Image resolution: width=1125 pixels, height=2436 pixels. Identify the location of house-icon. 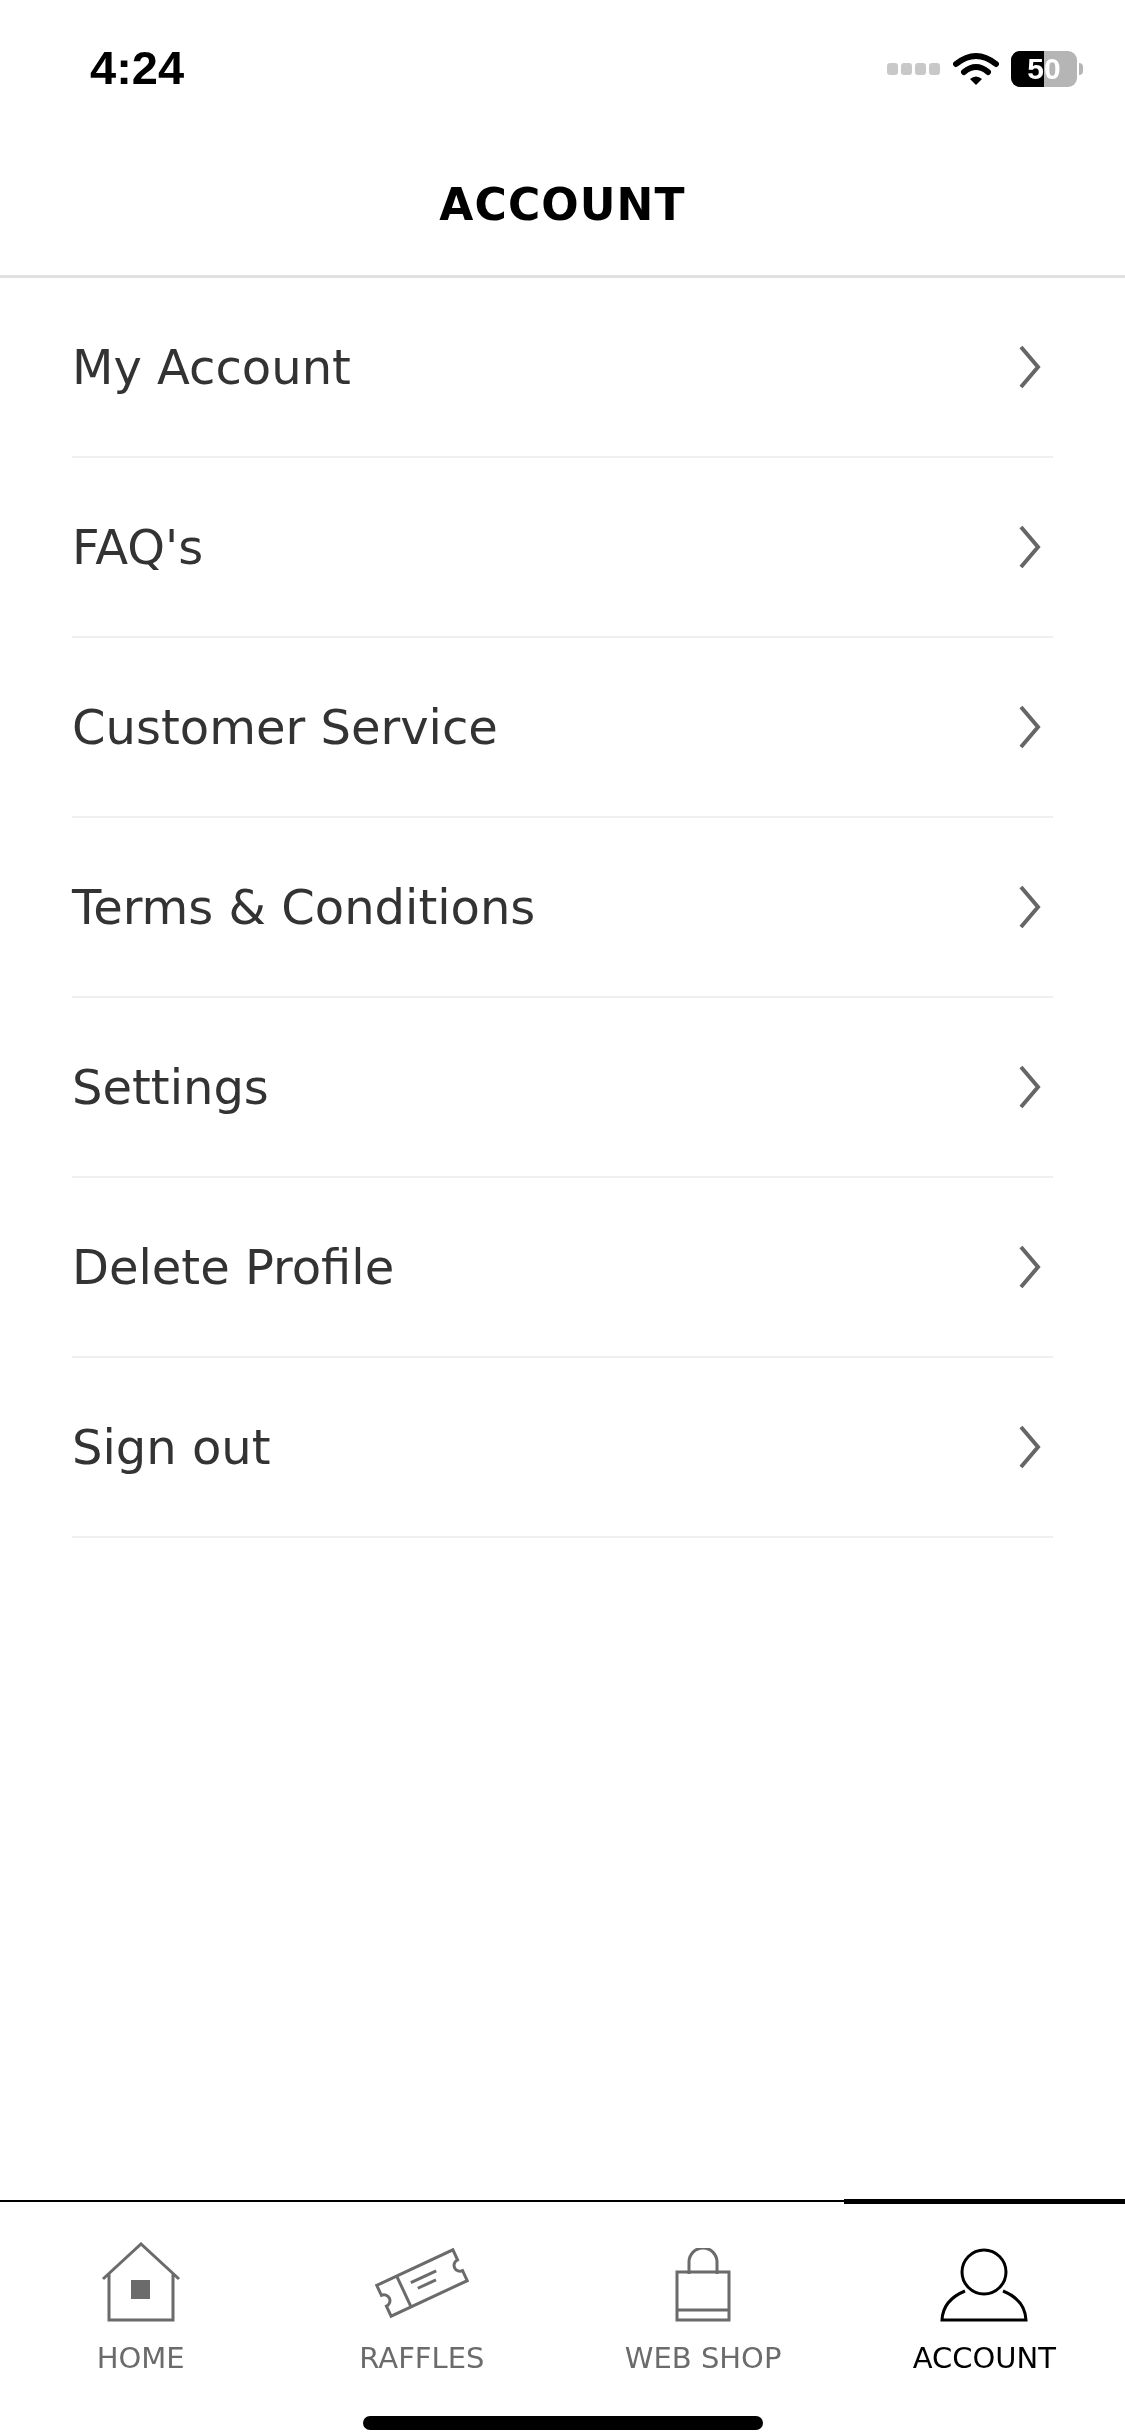
(140, 2282).